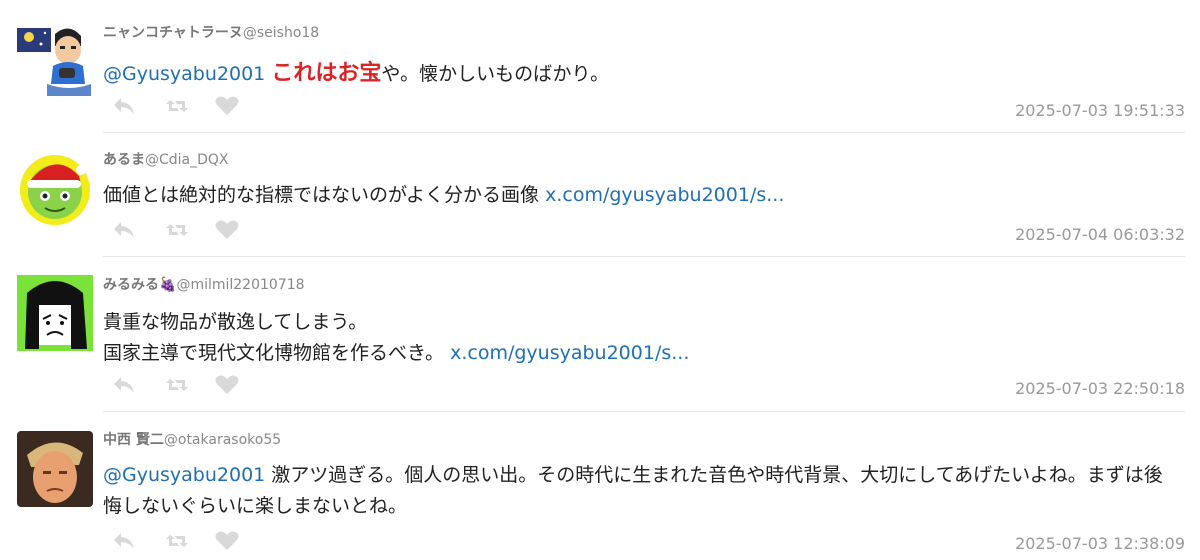 This screenshot has width=1200, height=560. I want to click on author-name: 中西 賢二@otakarasoko55, so click(192, 439).